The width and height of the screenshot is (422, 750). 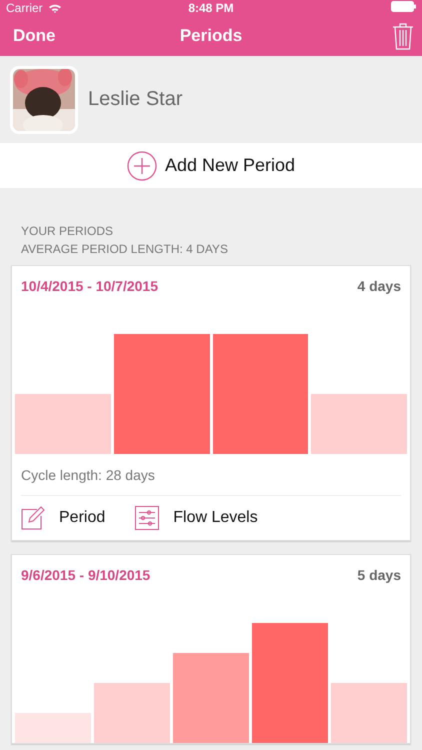 What do you see at coordinates (196, 518) in the screenshot?
I see `flow-levels-button: Flow Levels` at bounding box center [196, 518].